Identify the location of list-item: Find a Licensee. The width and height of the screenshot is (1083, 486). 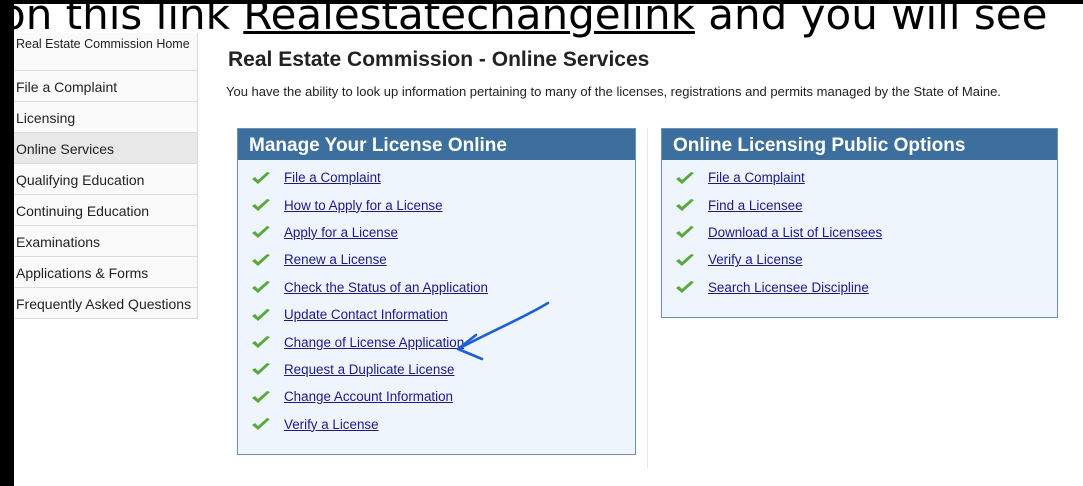
(865, 204).